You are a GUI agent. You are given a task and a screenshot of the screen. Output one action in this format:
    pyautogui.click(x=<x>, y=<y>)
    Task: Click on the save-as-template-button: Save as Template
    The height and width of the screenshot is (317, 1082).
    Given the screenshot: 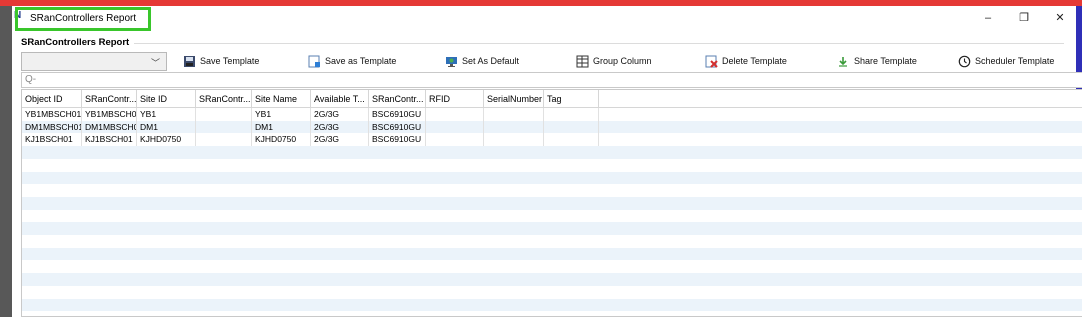 What is the action you would take?
    pyautogui.click(x=352, y=61)
    